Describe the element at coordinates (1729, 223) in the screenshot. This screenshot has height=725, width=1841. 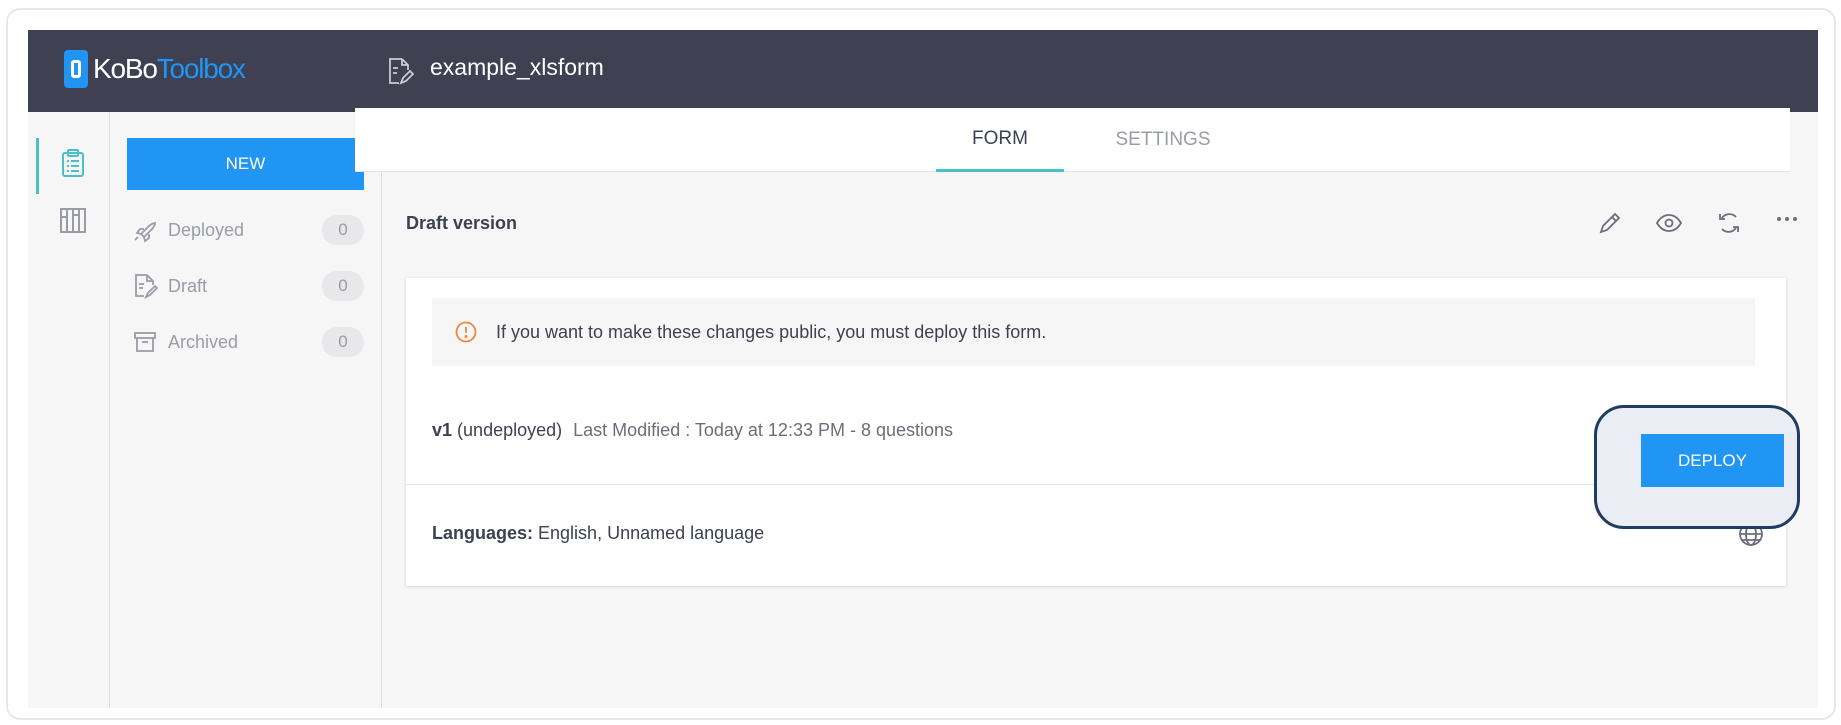
I see `replace-icon` at that location.